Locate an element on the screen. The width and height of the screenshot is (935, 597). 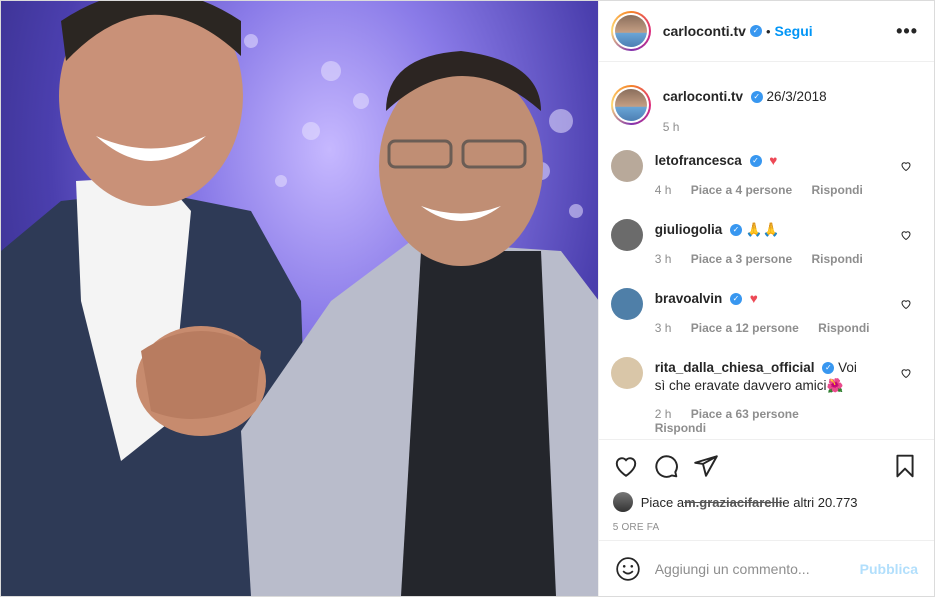
caption-text: 26/3/2018 is located at coordinates (796, 96).